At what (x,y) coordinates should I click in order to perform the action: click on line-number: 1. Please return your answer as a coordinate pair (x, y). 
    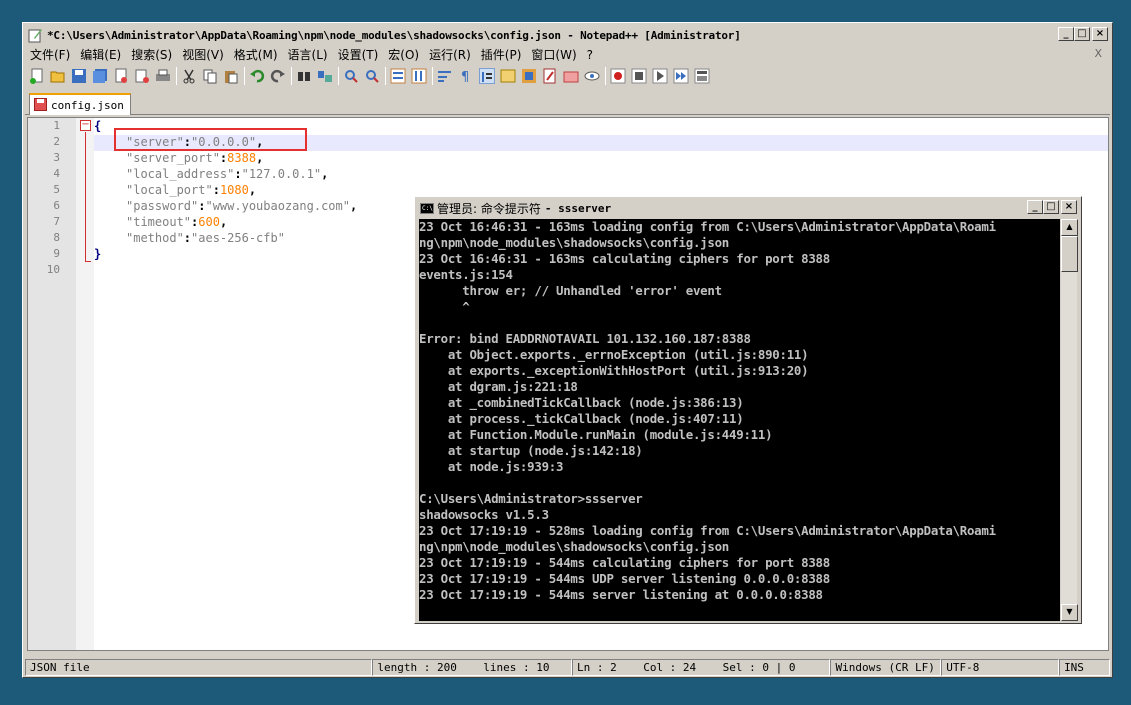
    Looking at the image, I should click on (56, 125).